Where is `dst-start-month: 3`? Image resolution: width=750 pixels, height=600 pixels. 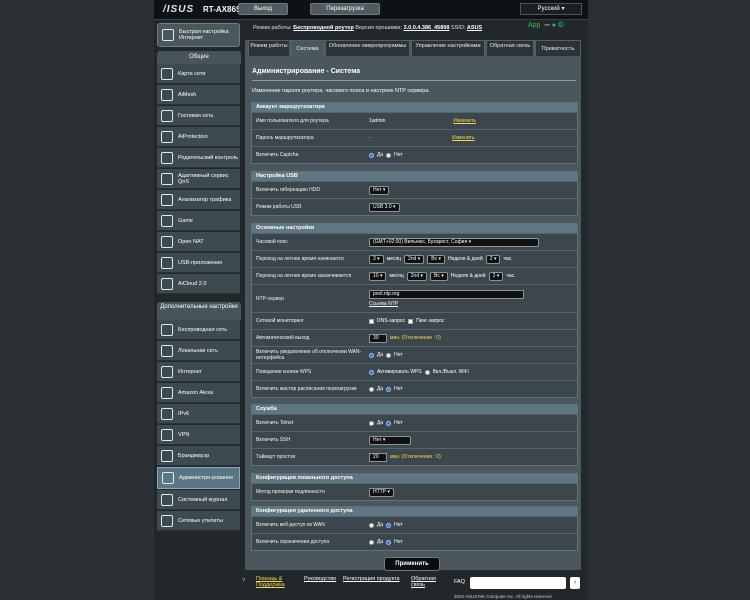 dst-start-month: 3 is located at coordinates (376, 259).